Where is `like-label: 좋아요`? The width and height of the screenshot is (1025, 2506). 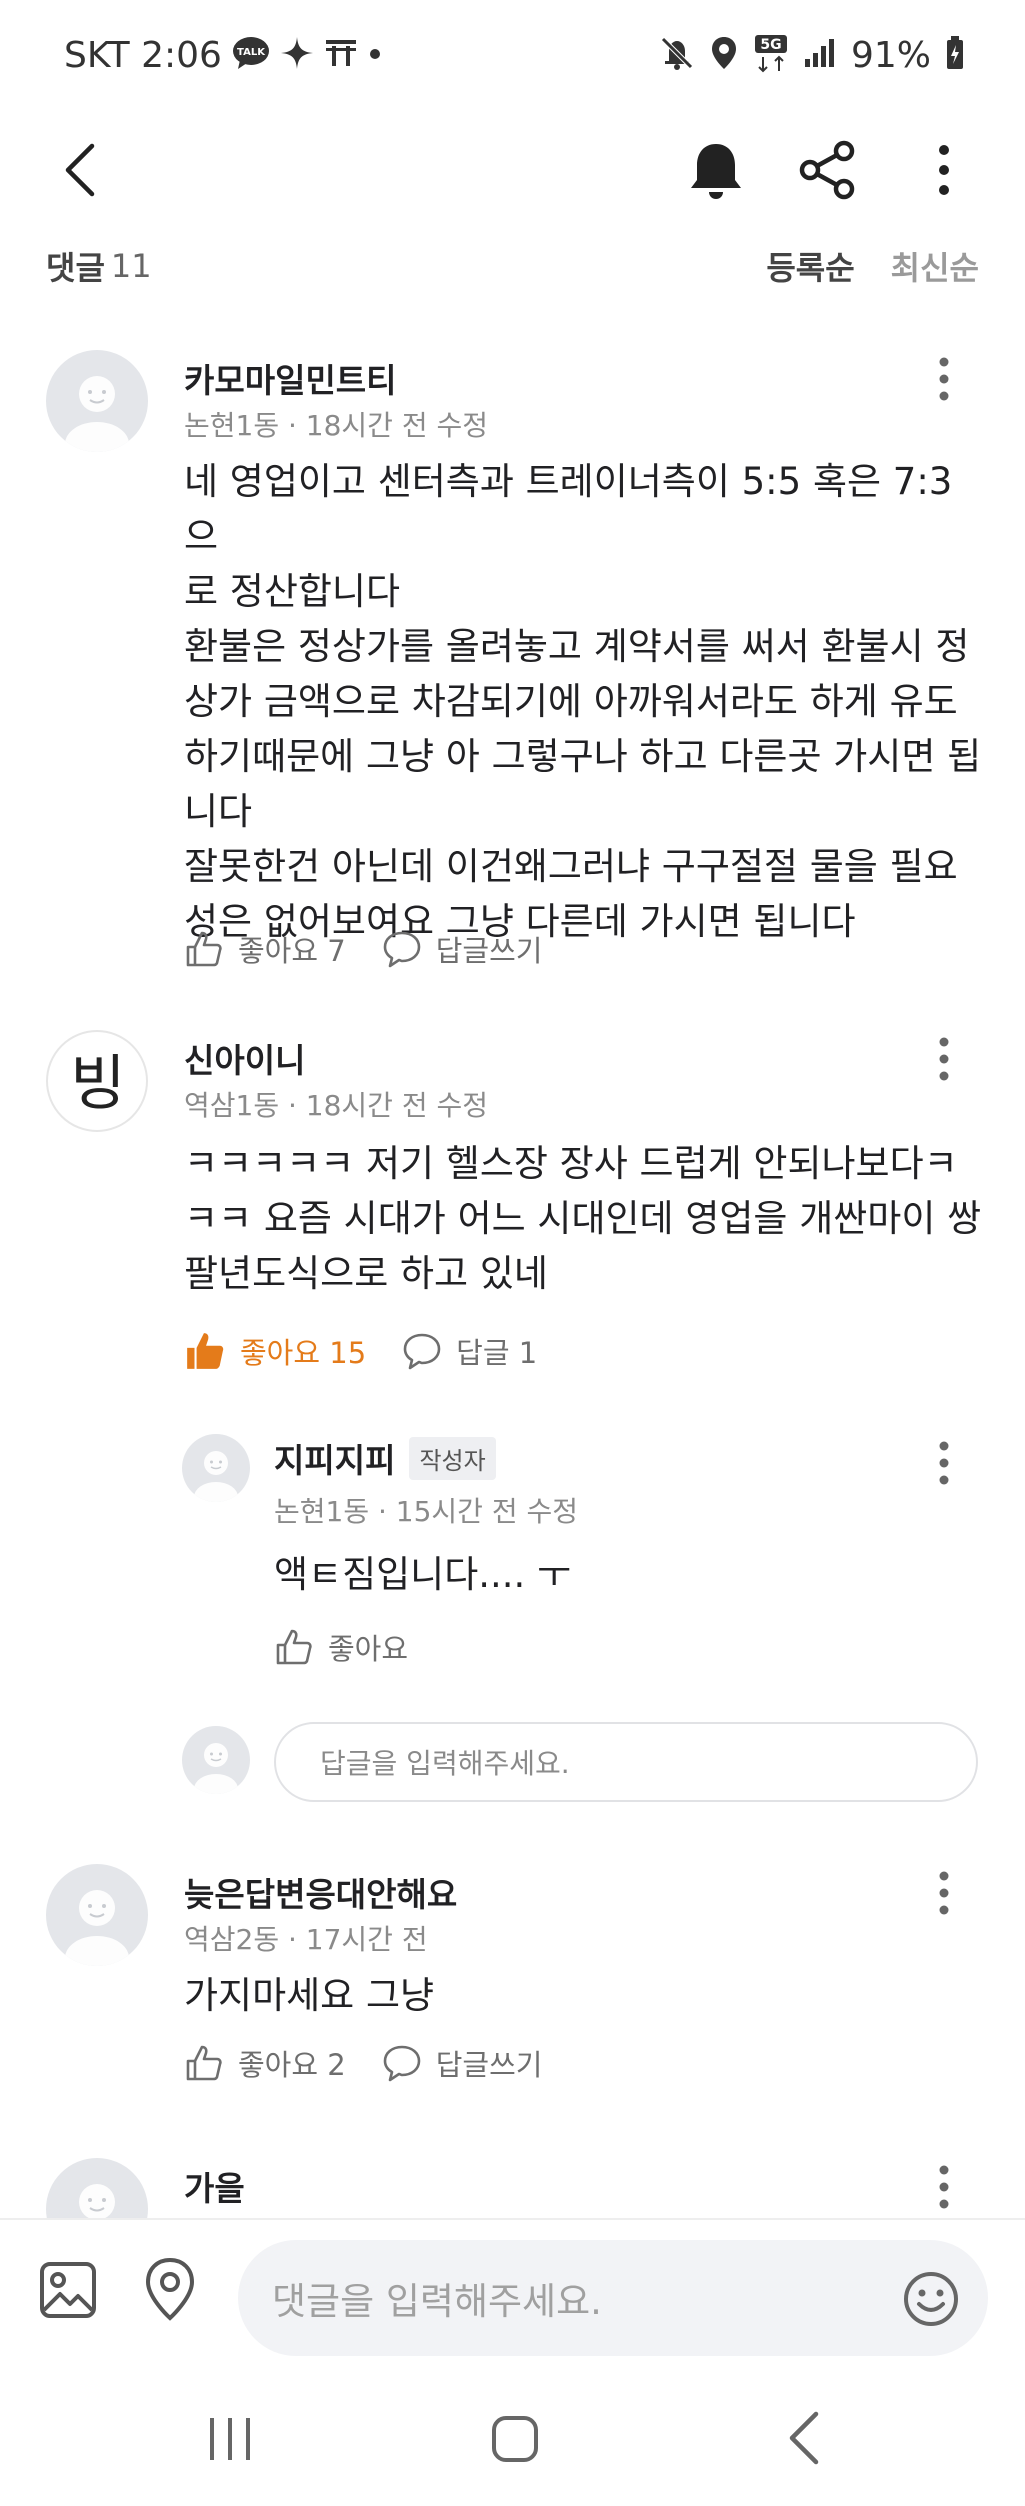 like-label: 좋아요 is located at coordinates (368, 1649).